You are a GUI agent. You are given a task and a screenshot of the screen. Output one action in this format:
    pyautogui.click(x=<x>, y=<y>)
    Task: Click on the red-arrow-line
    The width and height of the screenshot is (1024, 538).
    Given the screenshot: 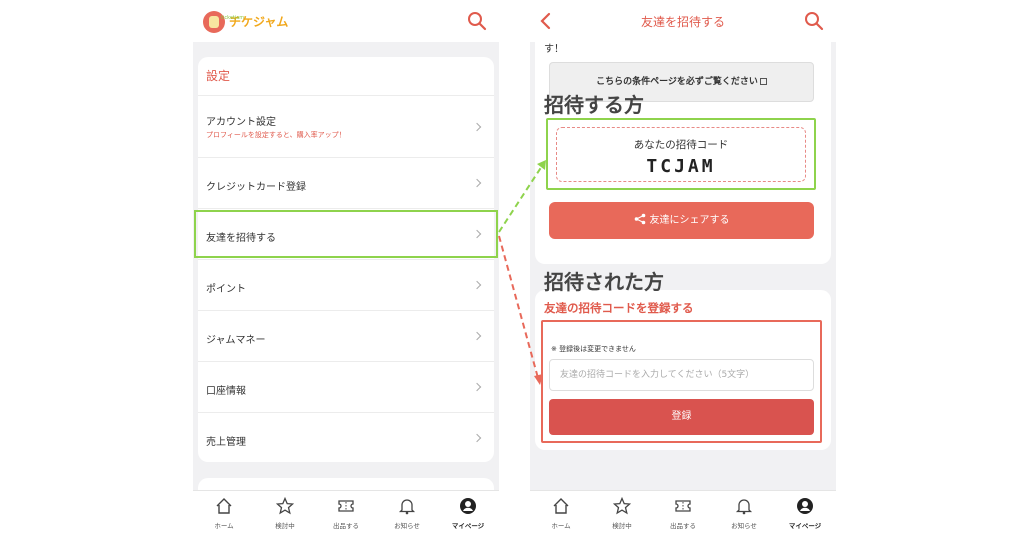 What is the action you would take?
    pyautogui.click(x=518, y=307)
    